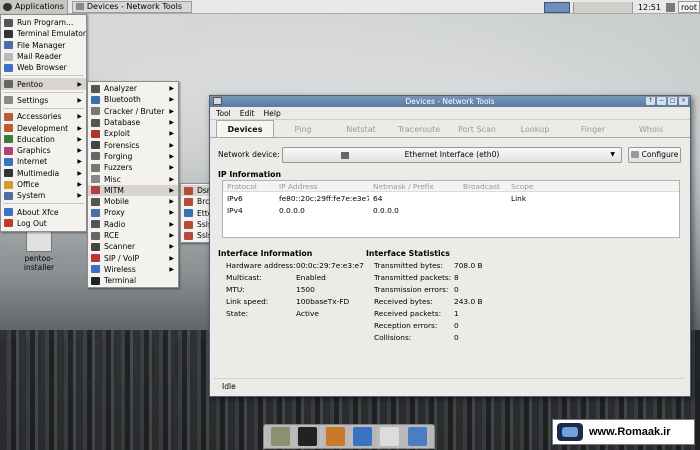  What do you see at coordinates (634, 154) in the screenshot?
I see `configure-icon` at bounding box center [634, 154].